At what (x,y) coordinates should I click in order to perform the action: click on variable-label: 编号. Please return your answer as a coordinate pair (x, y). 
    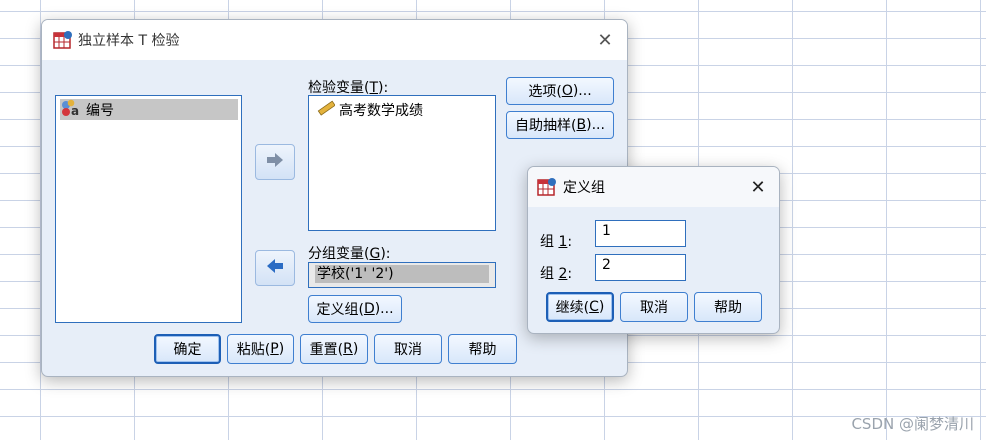
    Looking at the image, I should click on (100, 110).